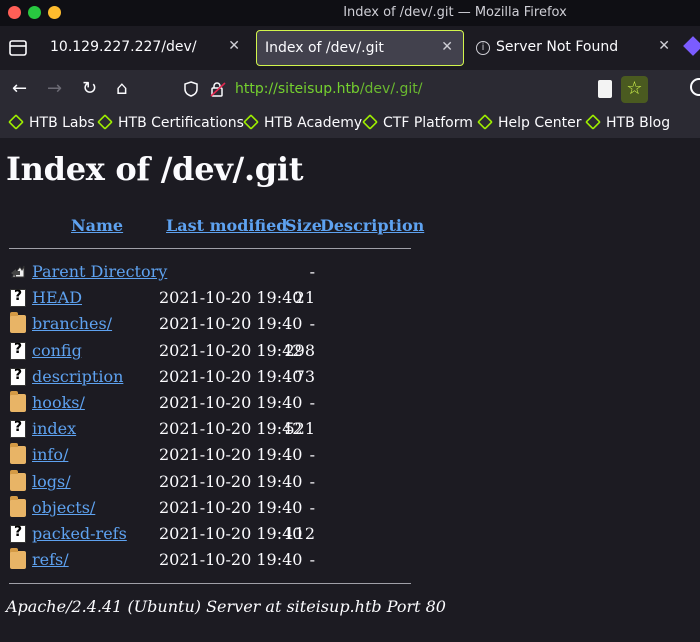 The image size is (700, 642). What do you see at coordinates (210, 273) in the screenshot?
I see `list-item: Parent Directory -` at bounding box center [210, 273].